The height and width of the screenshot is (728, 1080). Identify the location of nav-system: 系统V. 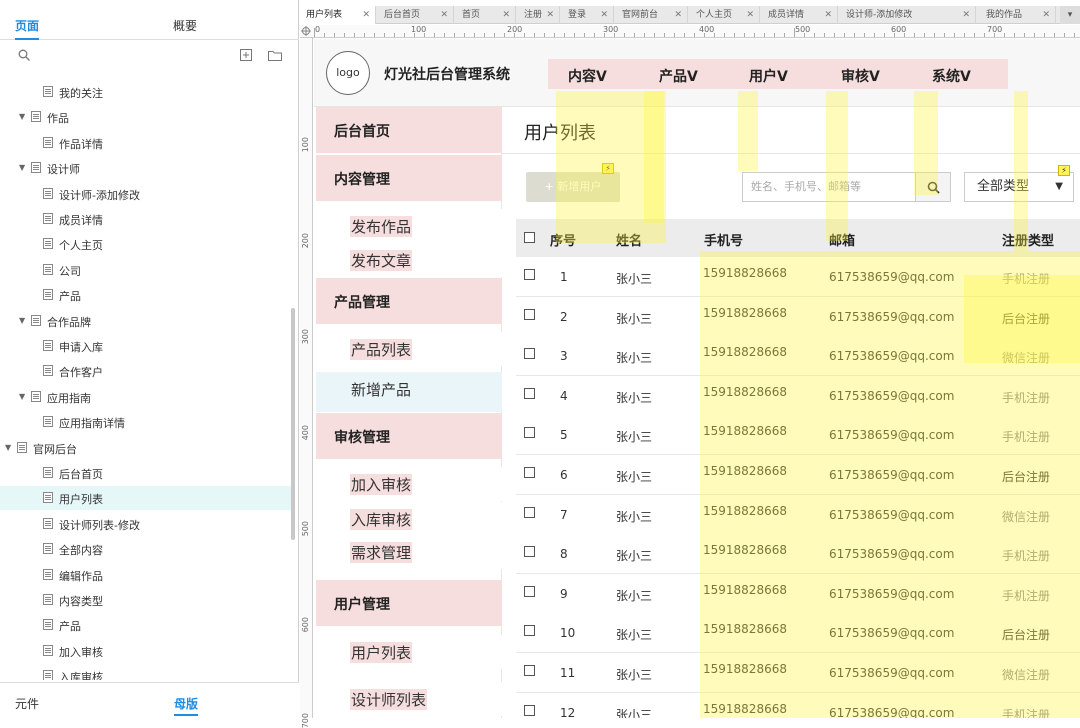
(951, 76).